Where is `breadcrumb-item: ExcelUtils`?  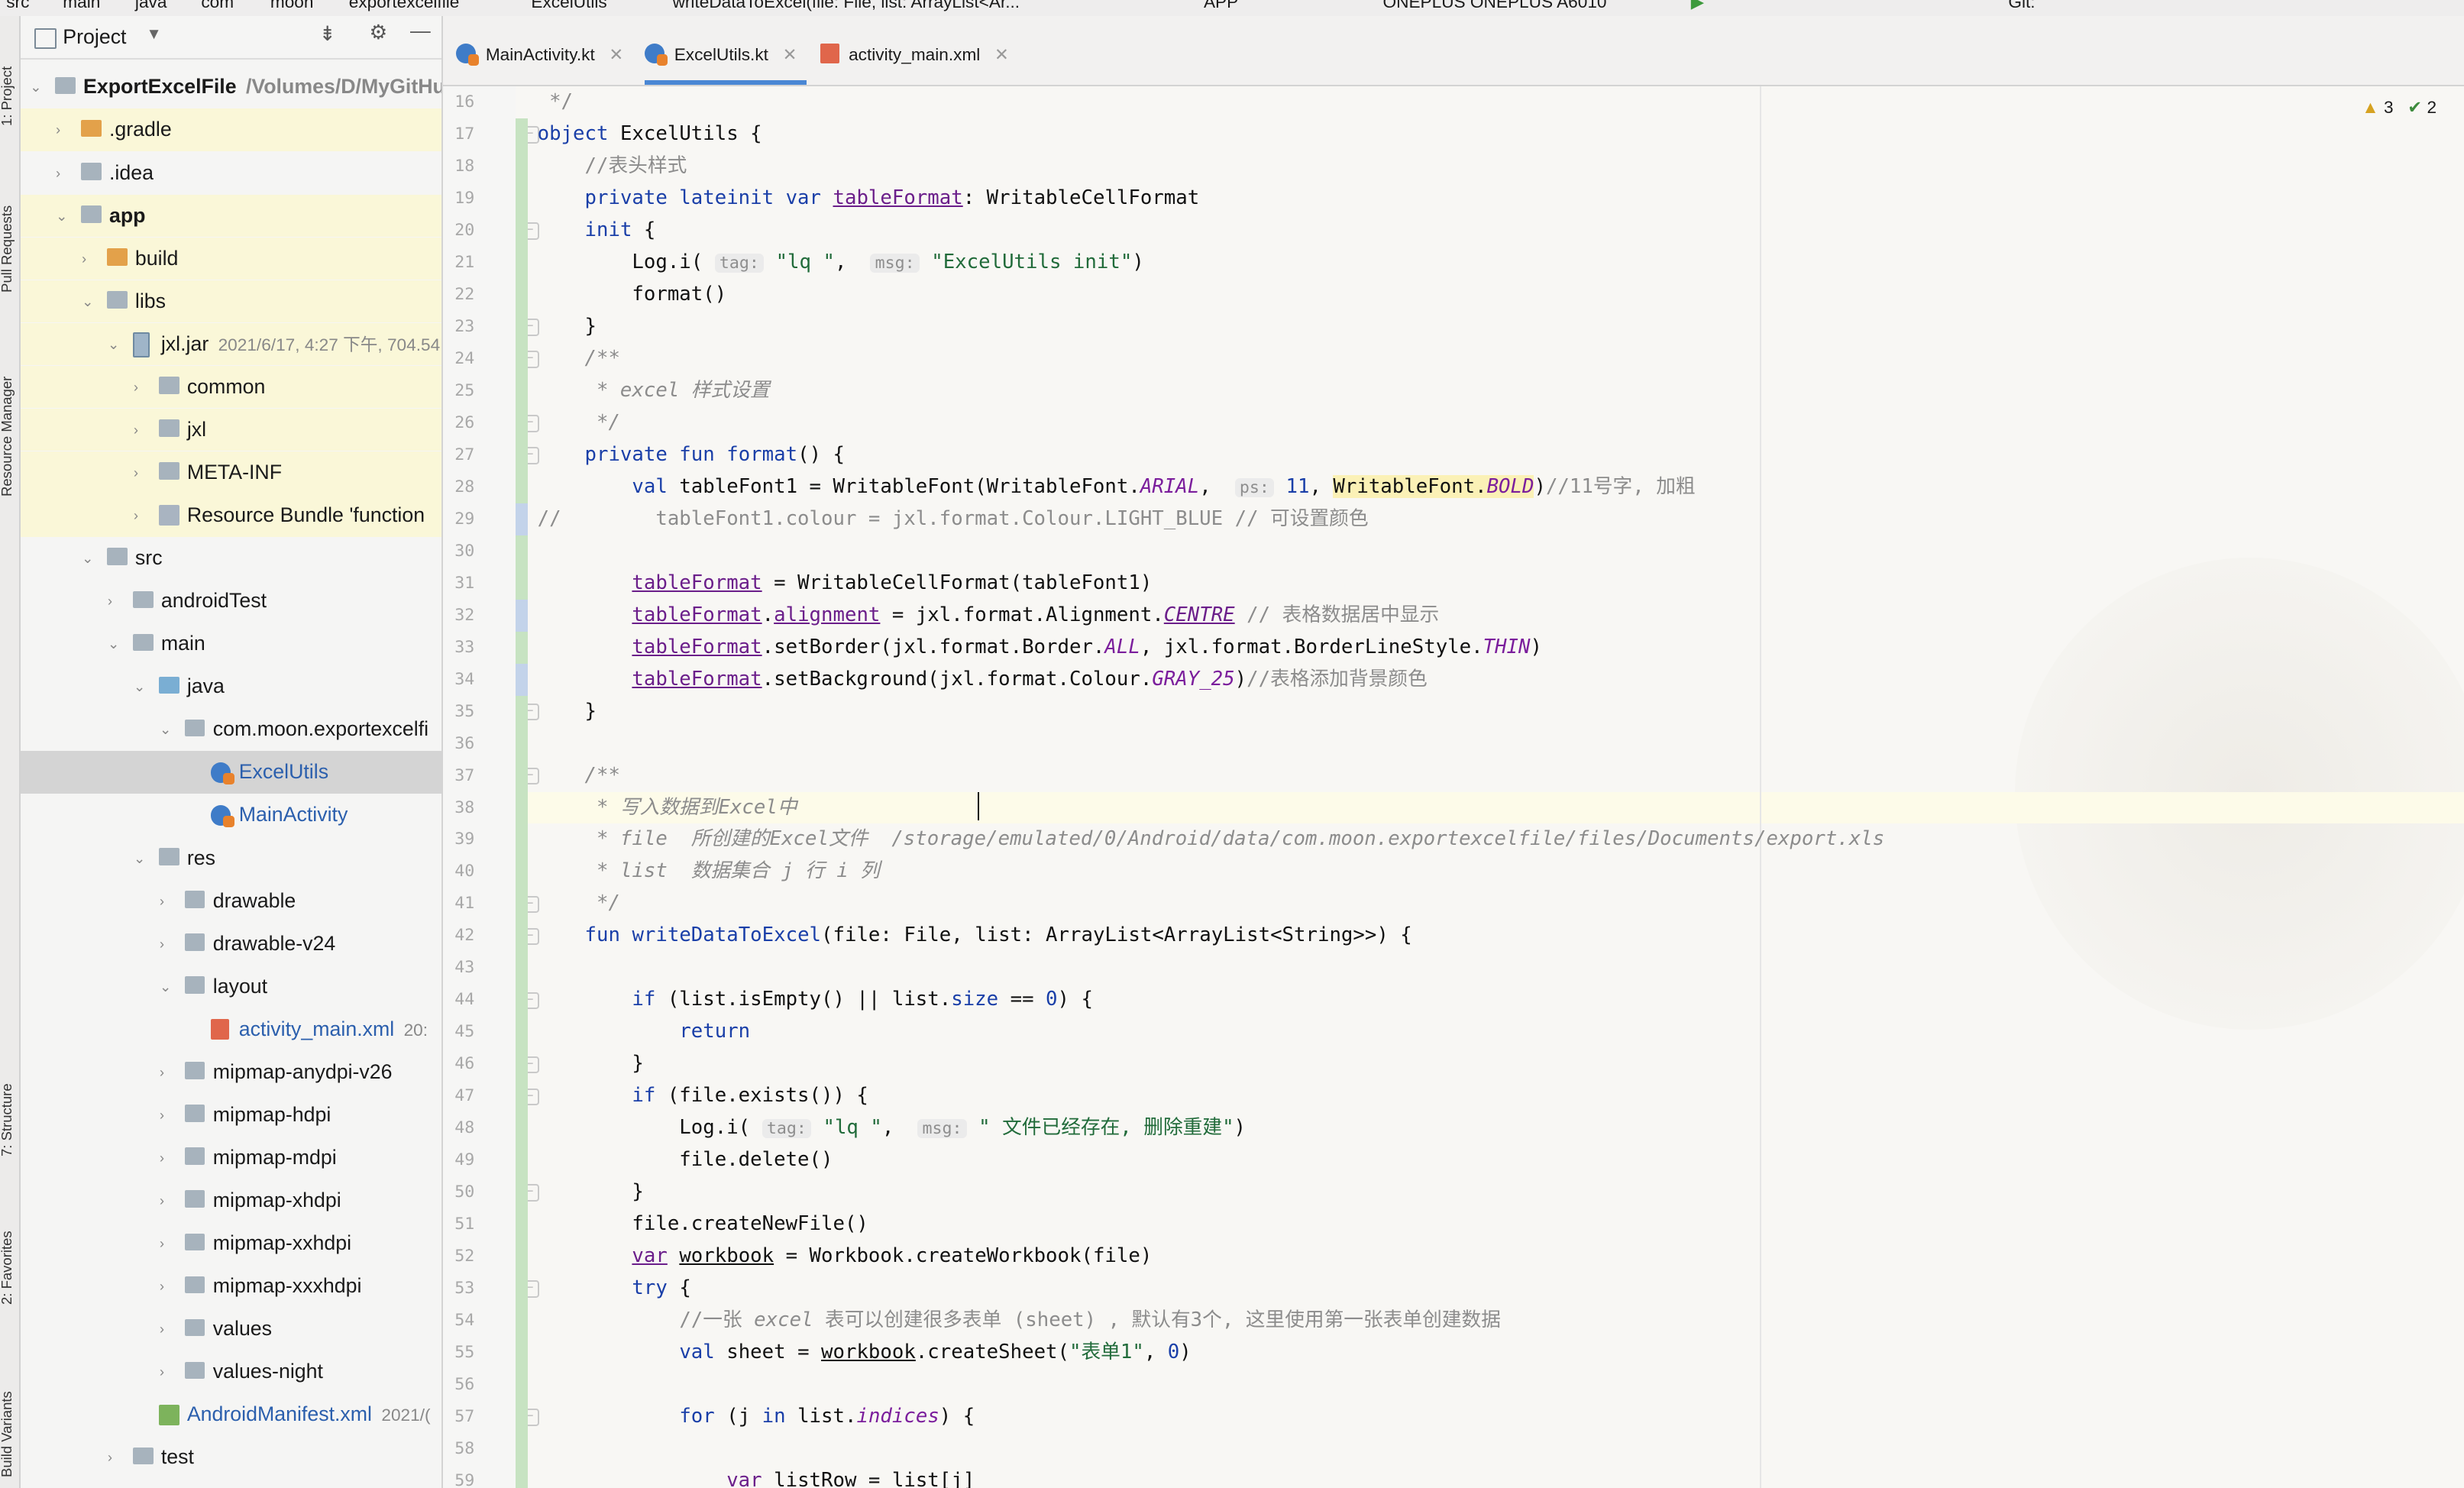
breadcrumb-item: ExcelUtils is located at coordinates (568, 6).